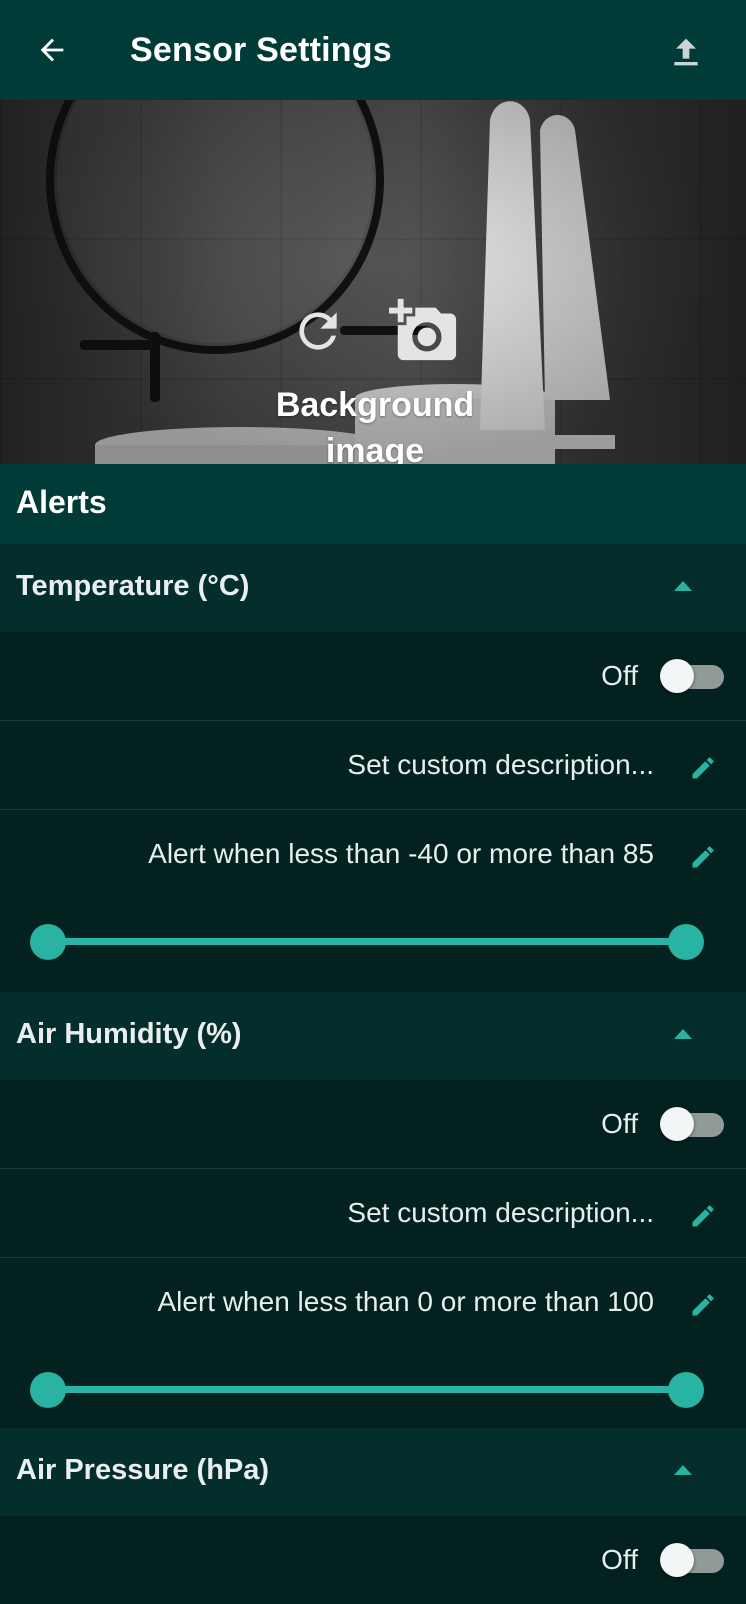  I want to click on add-photo-icon, so click(423, 329).